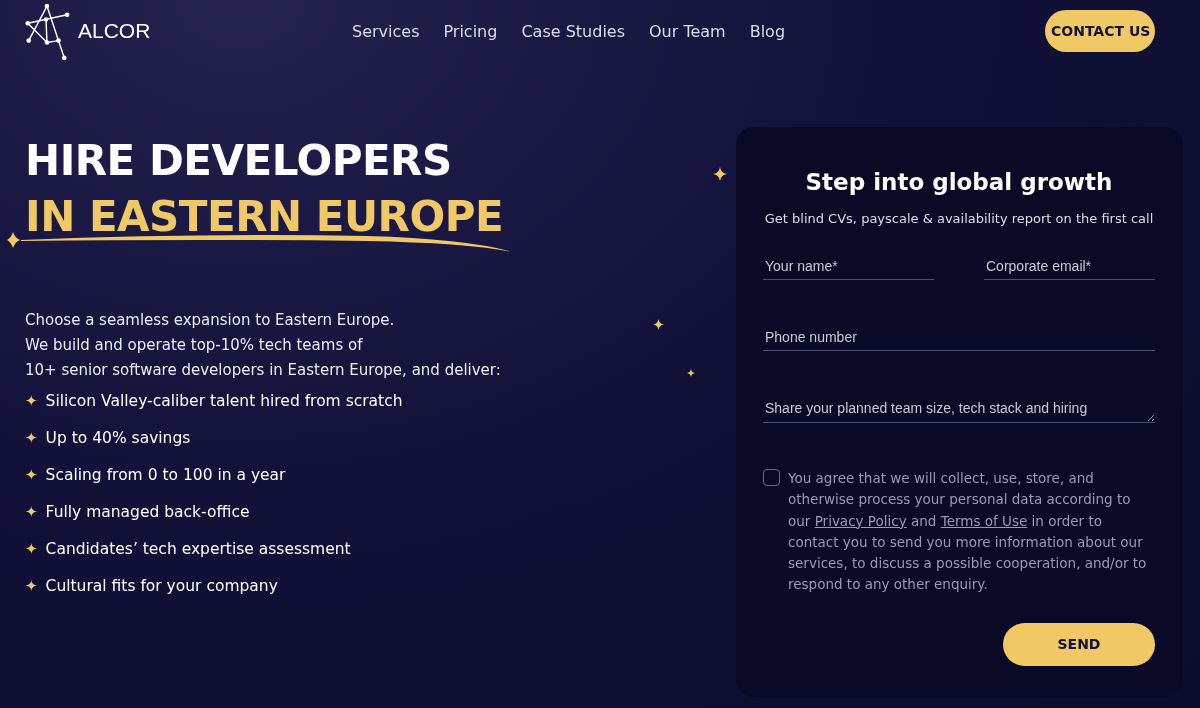  I want to click on nav-link: Our Team, so click(687, 31).